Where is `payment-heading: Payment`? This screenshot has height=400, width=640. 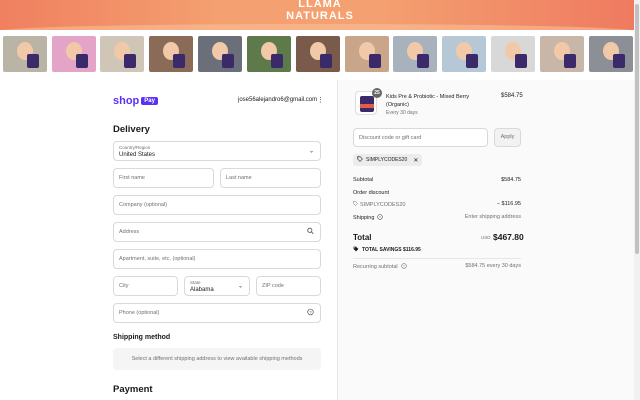
payment-heading: Payment is located at coordinates (133, 389).